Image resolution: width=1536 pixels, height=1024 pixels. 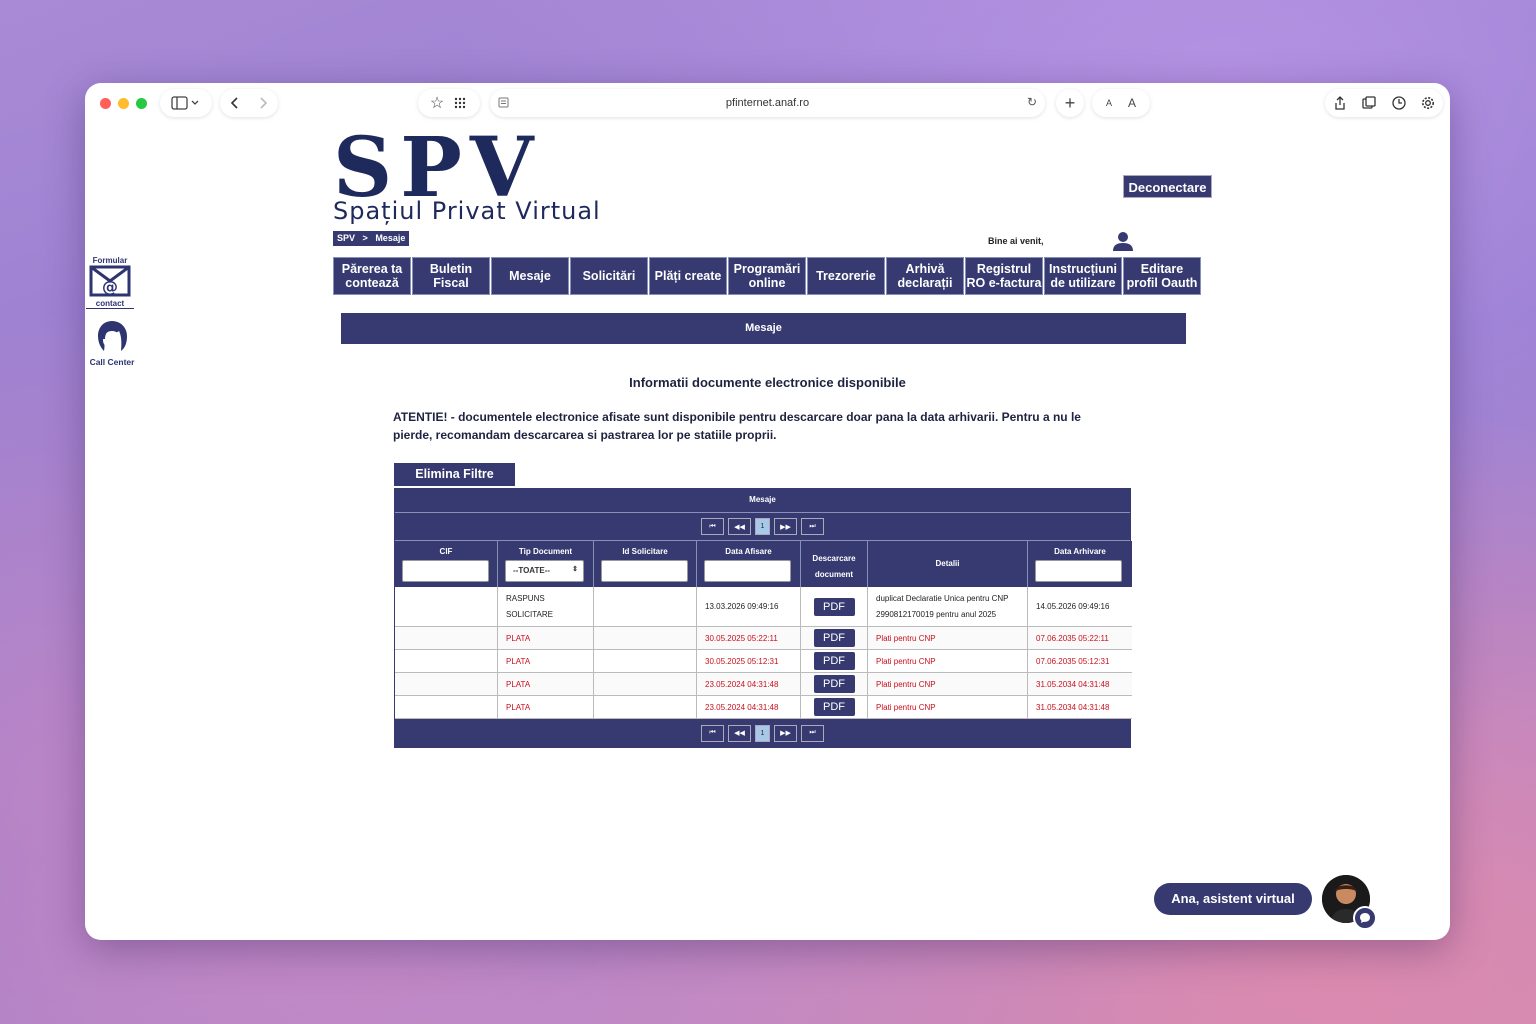 What do you see at coordinates (1080, 707) in the screenshot?
I see `cell-arhivare: 31.05.2034 04:31:48` at bounding box center [1080, 707].